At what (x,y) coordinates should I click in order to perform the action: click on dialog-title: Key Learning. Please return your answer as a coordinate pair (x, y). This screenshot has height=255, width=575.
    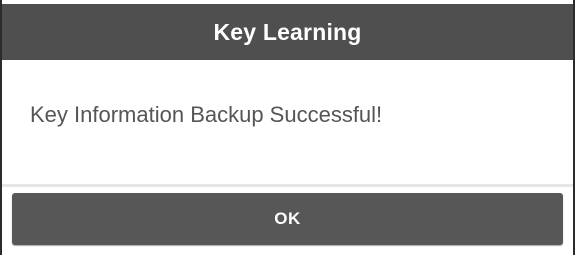
    Looking at the image, I should click on (287, 31).